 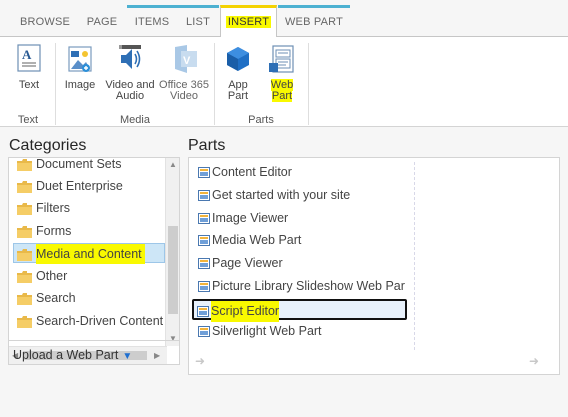 What do you see at coordinates (66, 355) in the screenshot?
I see `upload-web-part-label: Upload a Web Part` at bounding box center [66, 355].